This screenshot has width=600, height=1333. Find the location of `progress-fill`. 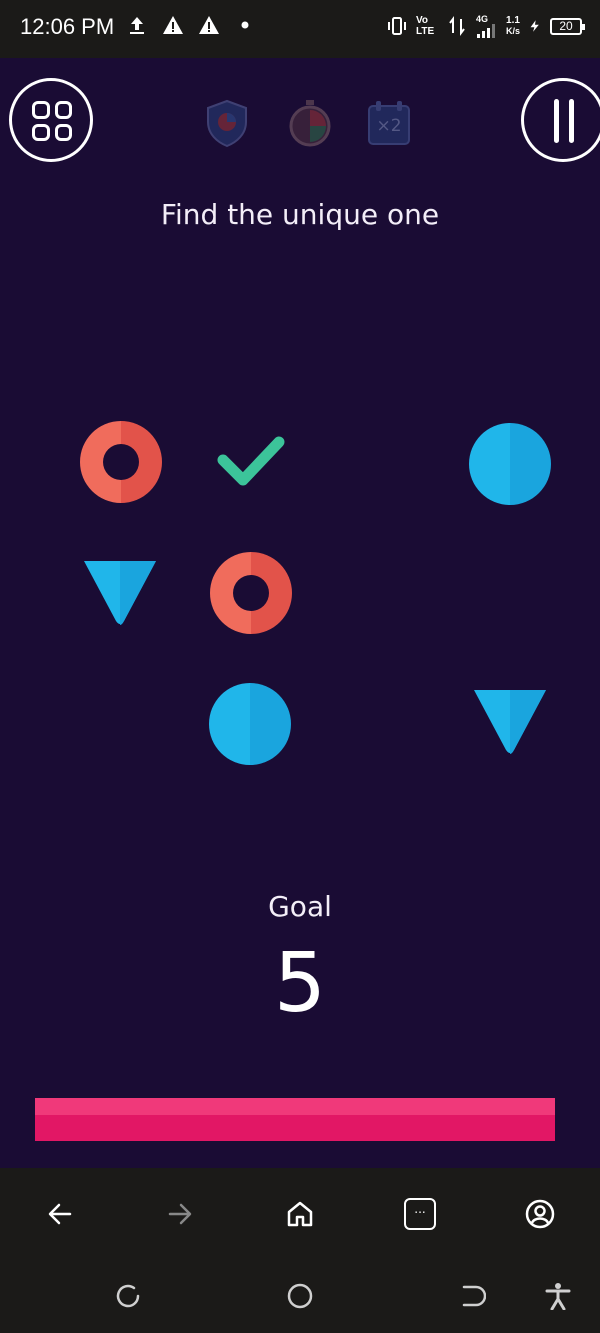

progress-fill is located at coordinates (295, 1119).